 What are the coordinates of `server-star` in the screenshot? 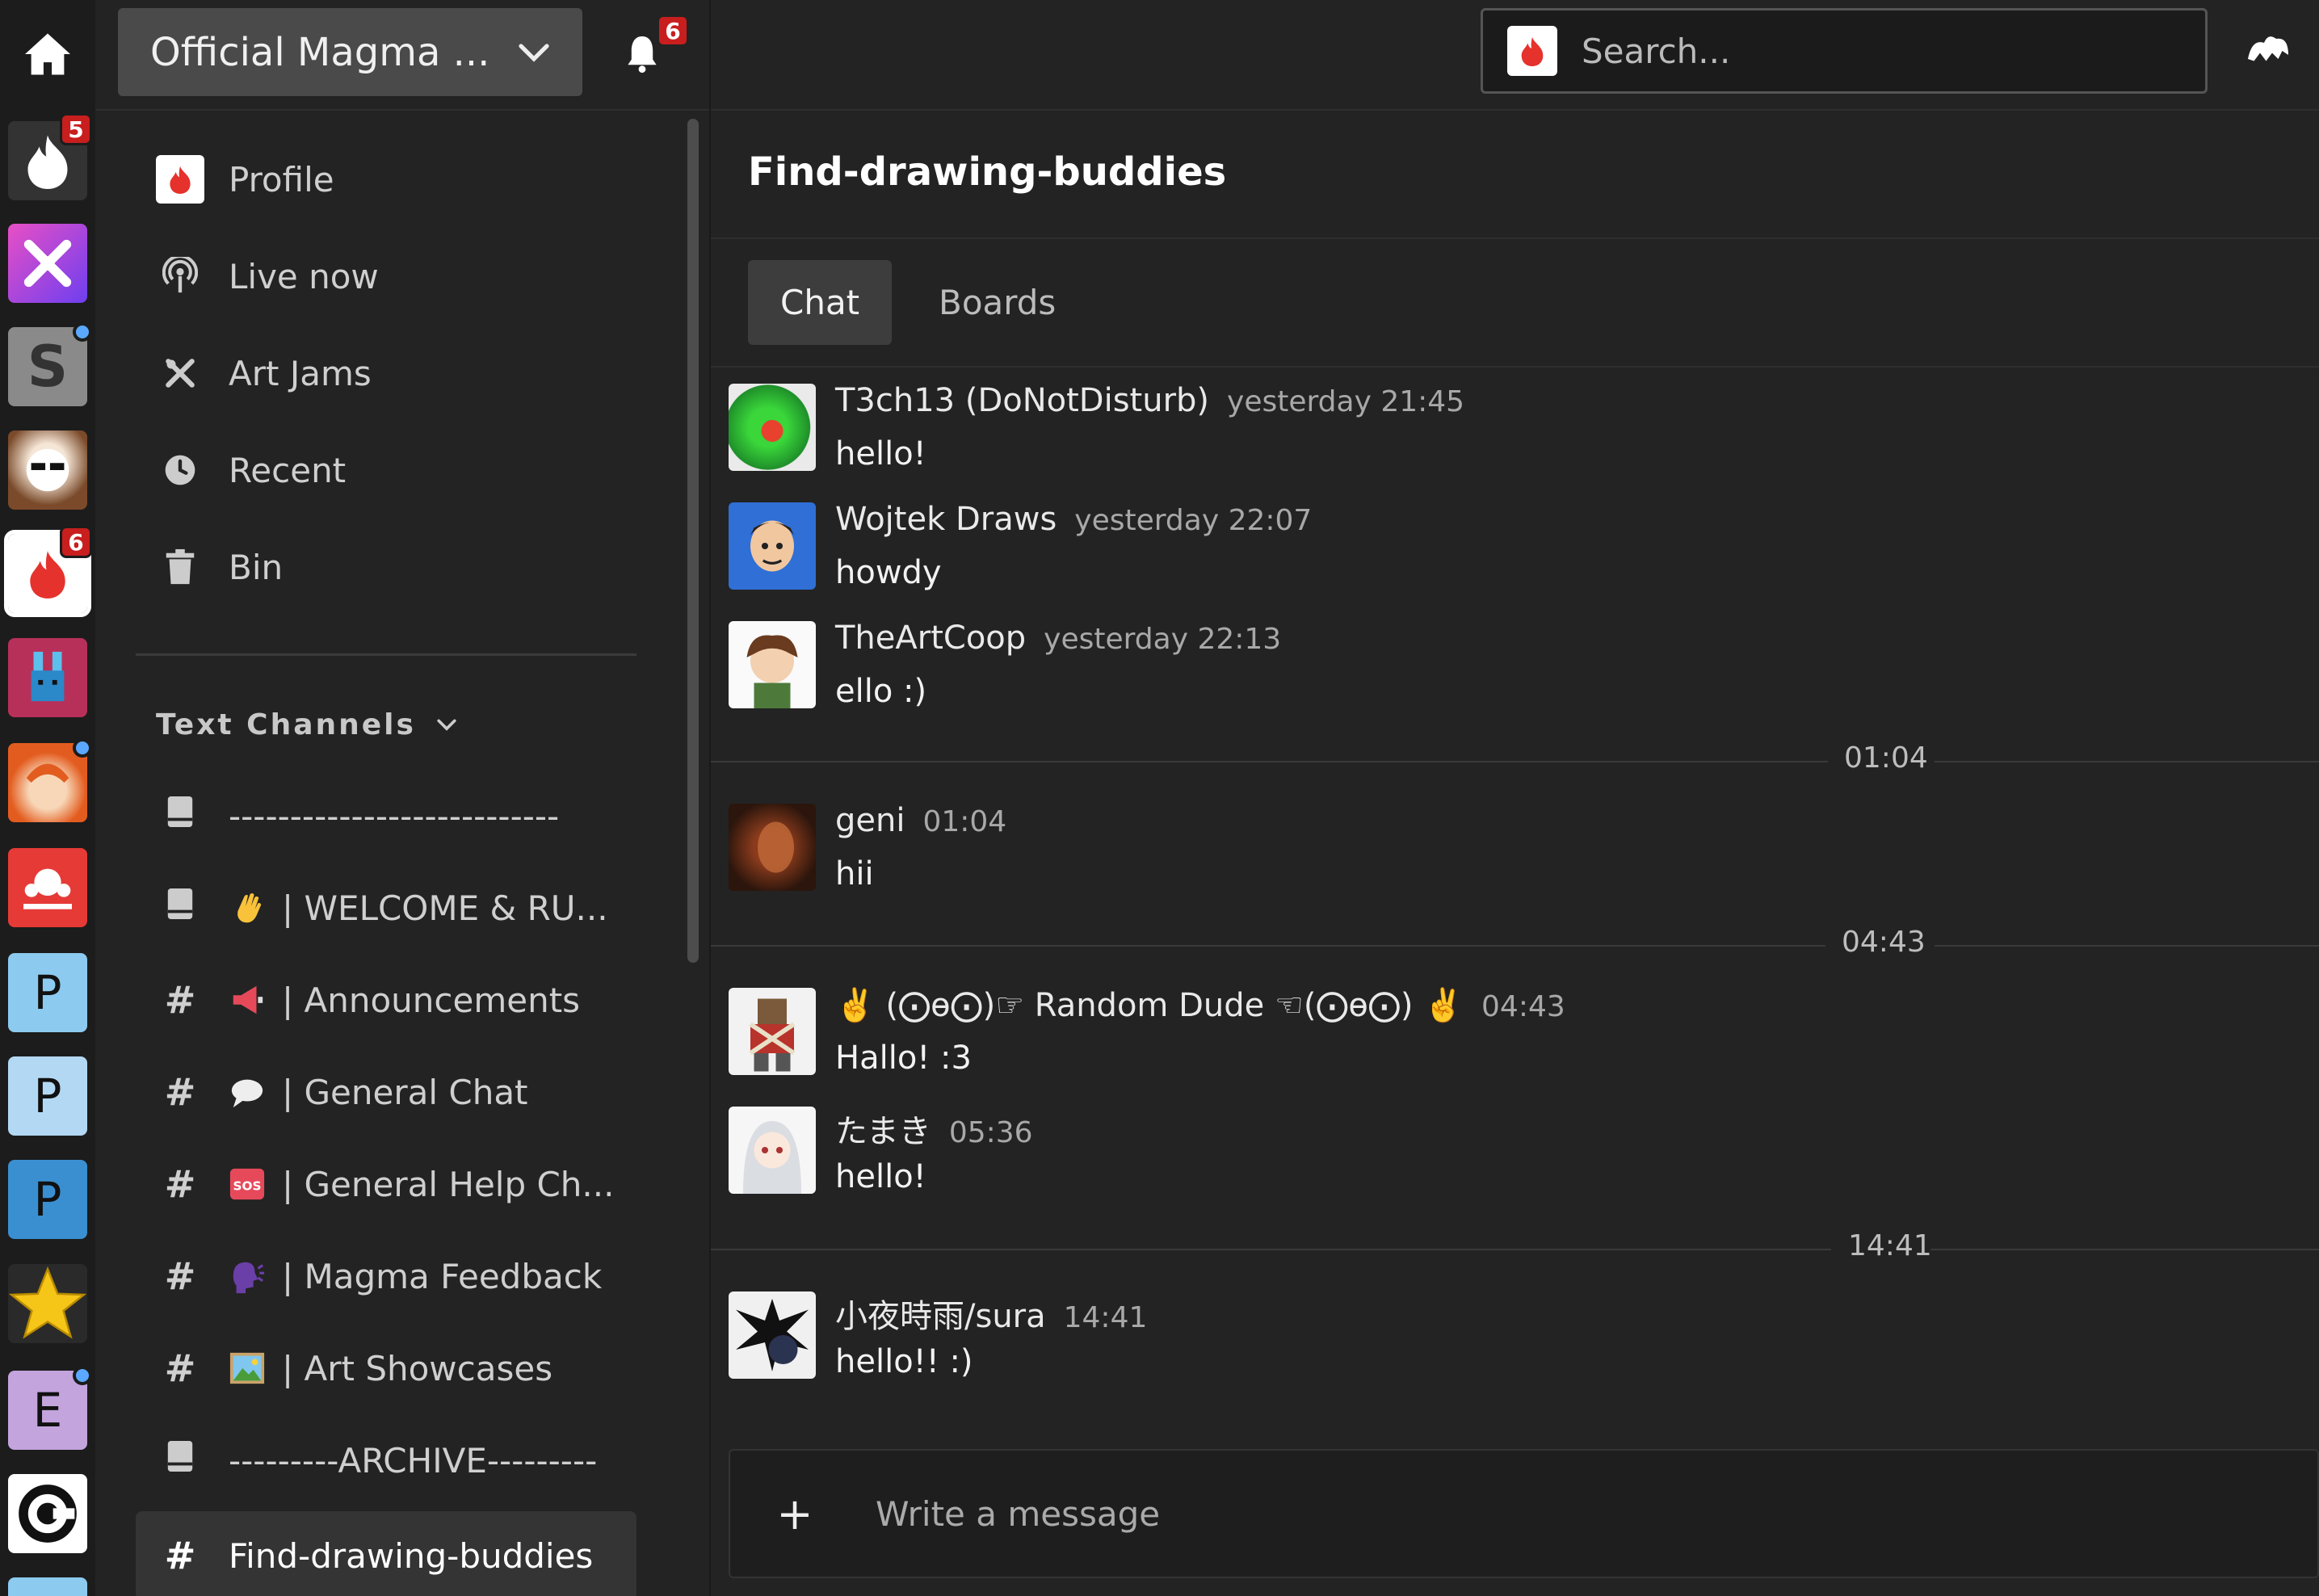 It's located at (48, 1303).